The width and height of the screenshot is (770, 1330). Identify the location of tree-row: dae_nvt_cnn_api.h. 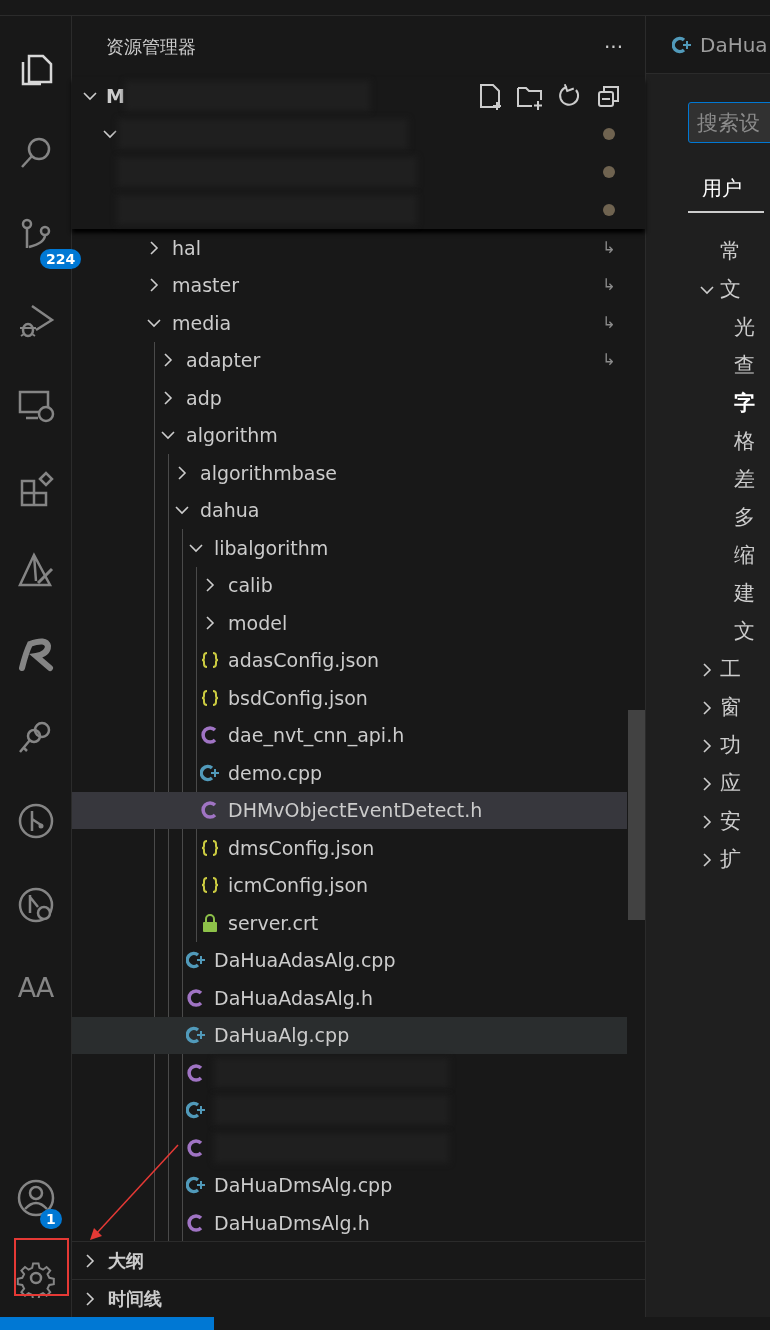
(349, 735).